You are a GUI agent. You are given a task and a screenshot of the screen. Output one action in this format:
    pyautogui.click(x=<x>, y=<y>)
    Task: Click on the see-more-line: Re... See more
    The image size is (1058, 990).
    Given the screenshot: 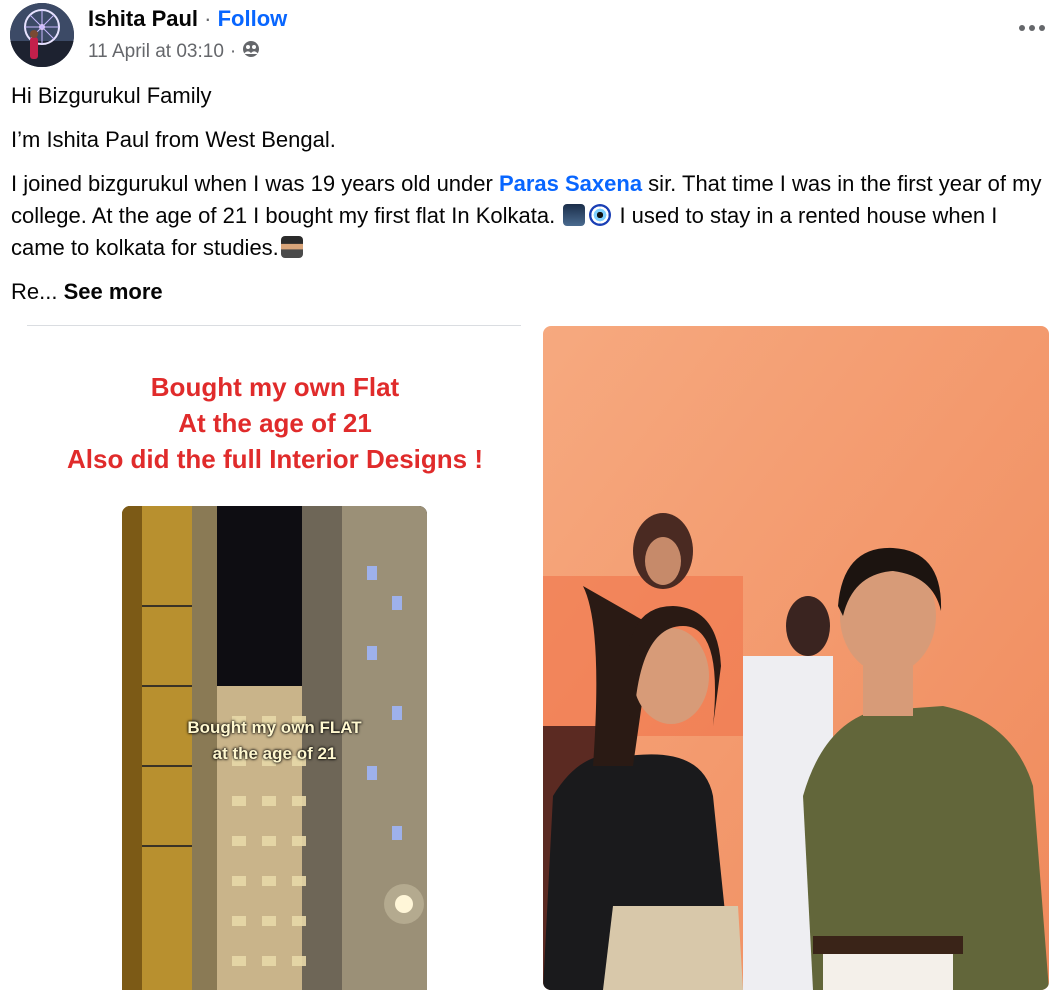 What is the action you would take?
    pyautogui.click(x=528, y=292)
    